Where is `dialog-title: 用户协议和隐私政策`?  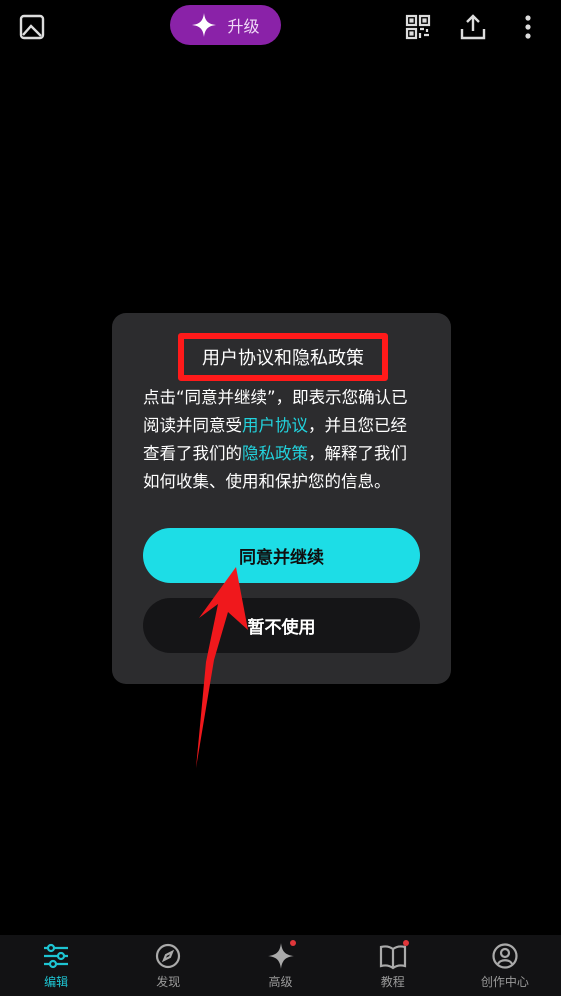 dialog-title: 用户协议和隐私政策 is located at coordinates (283, 358).